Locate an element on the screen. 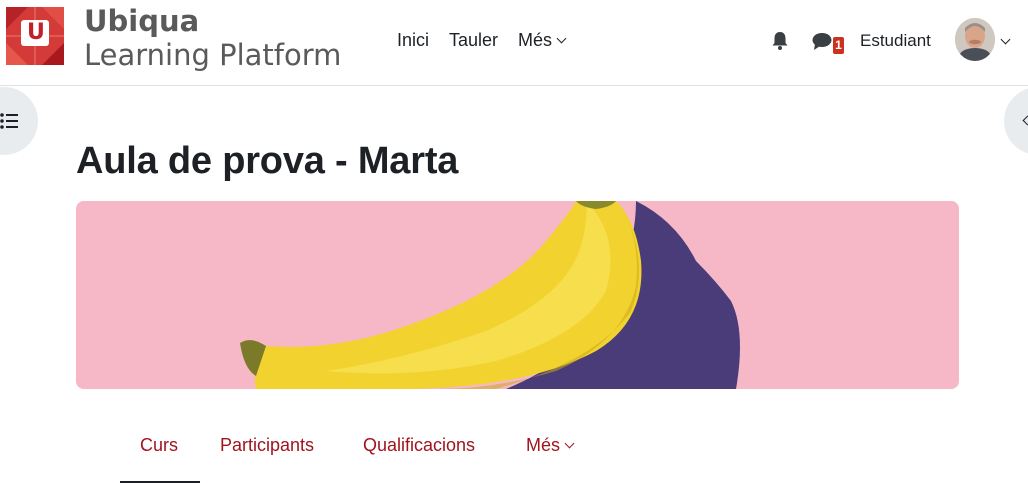  tab-more-label: Més is located at coordinates (543, 445).